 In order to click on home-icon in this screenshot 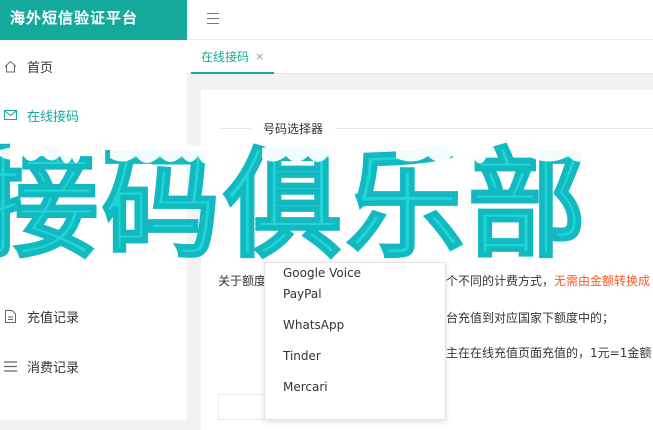, I will do `click(10, 66)`.